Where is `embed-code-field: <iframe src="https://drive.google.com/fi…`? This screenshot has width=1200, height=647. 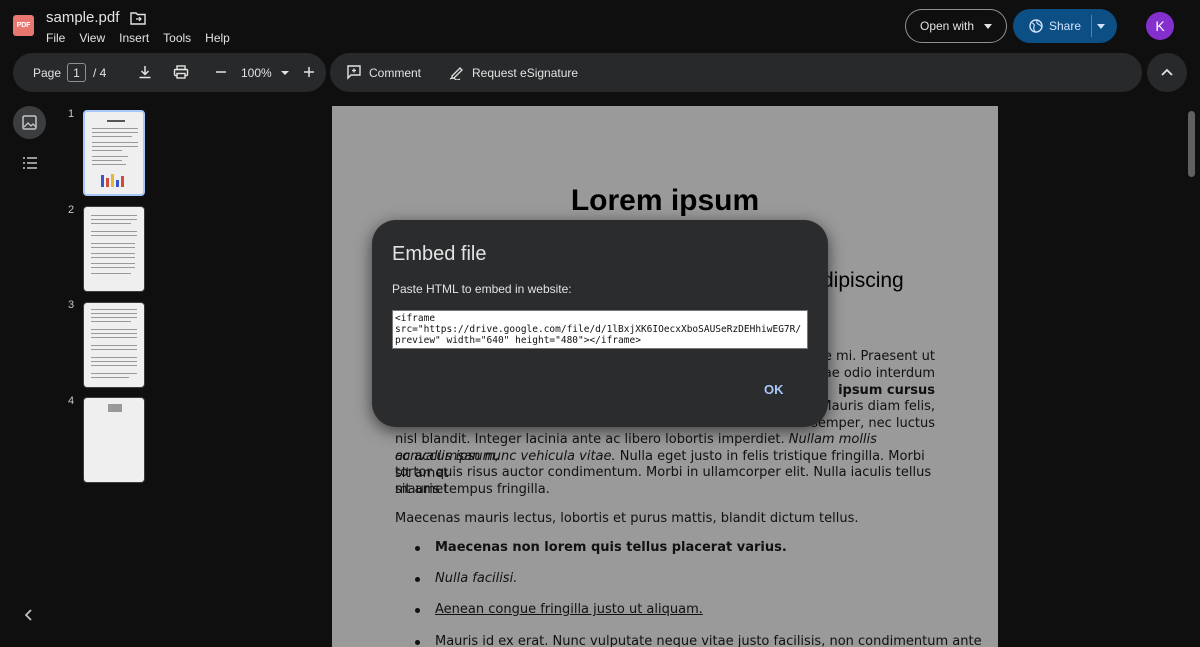
embed-code-field: <iframe src="https://drive.google.com/fi… is located at coordinates (600, 329).